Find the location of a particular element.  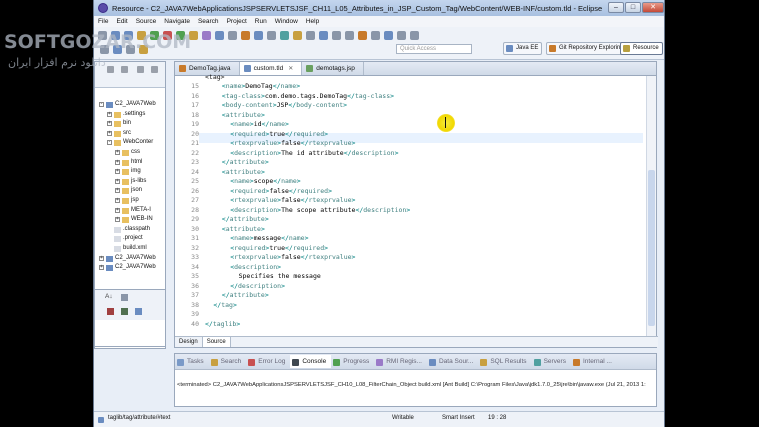

tree-item: + json is located at coordinates (130, 191).